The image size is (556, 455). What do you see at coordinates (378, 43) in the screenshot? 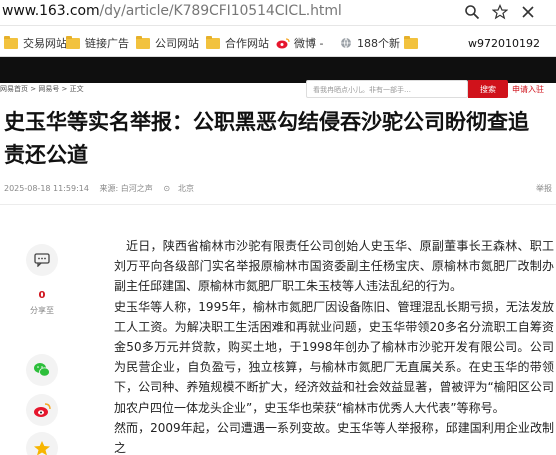
I see `bookmark-label: 188个新` at bounding box center [378, 43].